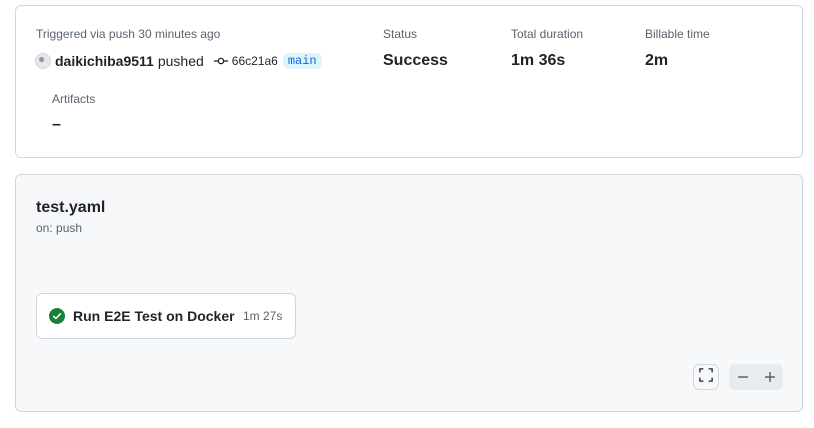 The height and width of the screenshot is (428, 814). What do you see at coordinates (538, 60) in the screenshot?
I see `duration-value: 1m 36s` at bounding box center [538, 60].